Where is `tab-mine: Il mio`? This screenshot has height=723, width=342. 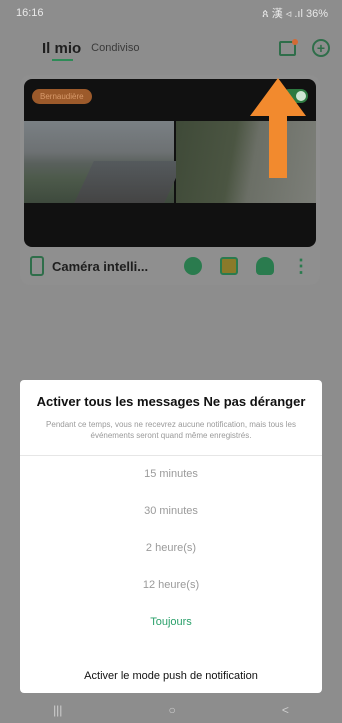
tab-mine: Il mio is located at coordinates (61, 50).